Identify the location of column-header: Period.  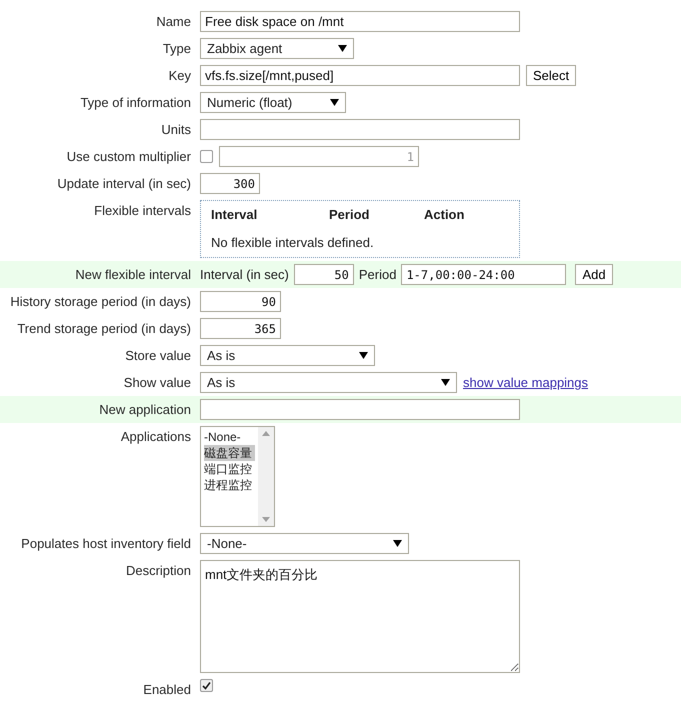
(349, 215).